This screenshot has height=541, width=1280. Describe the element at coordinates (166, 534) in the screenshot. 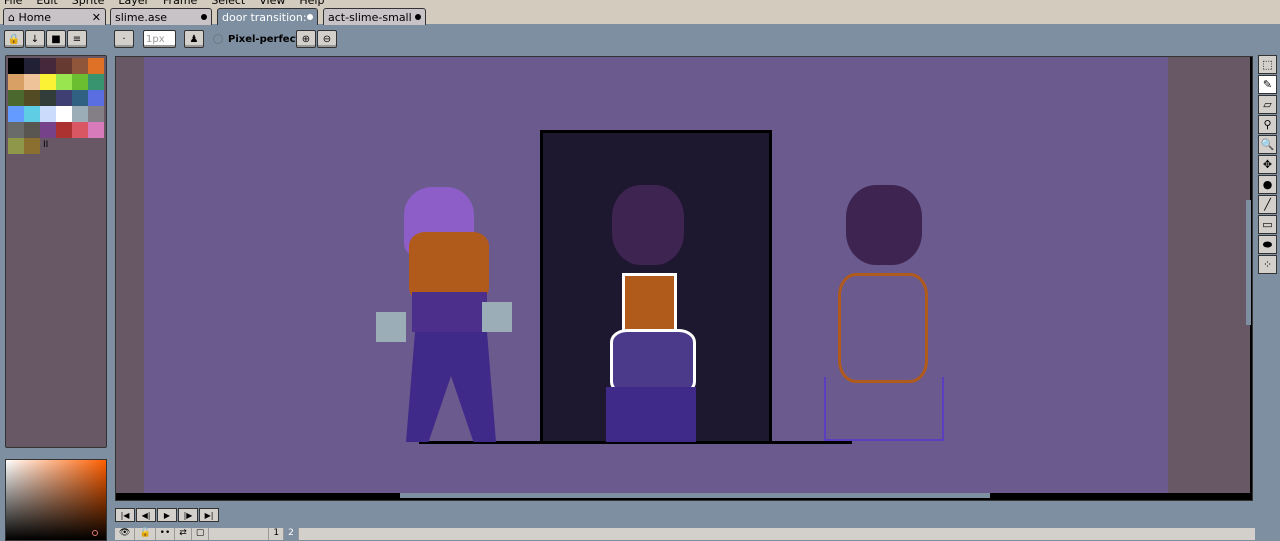

I see `onion-skin-icon: ••` at that location.